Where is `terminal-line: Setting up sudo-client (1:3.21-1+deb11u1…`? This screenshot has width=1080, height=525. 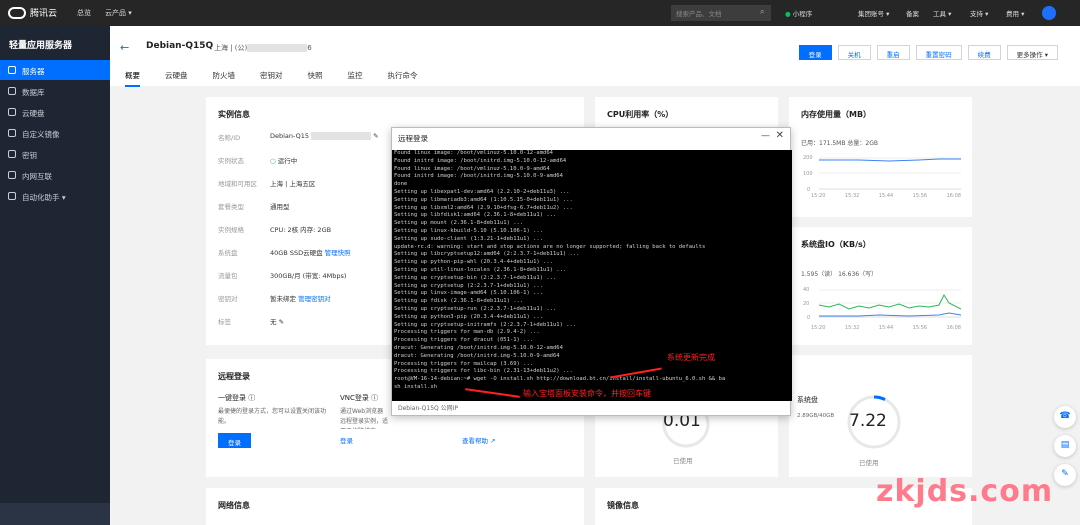
terminal-line: Setting up sudo-client (1:3.21-1+deb11u1… is located at coordinates (469, 238).